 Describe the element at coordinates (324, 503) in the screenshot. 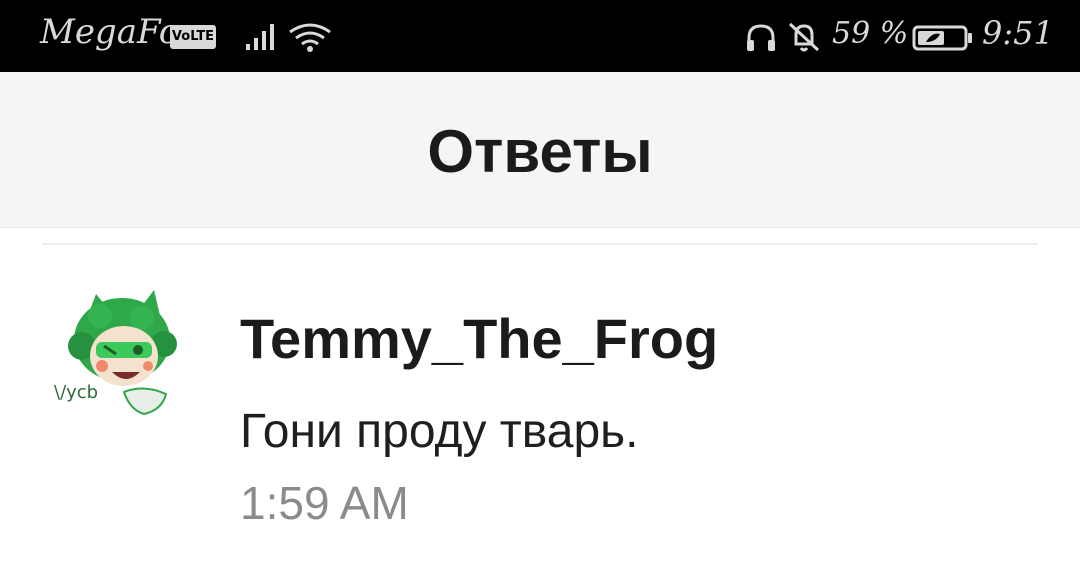

I see `reply-timestamp: 1:59 AM` at that location.